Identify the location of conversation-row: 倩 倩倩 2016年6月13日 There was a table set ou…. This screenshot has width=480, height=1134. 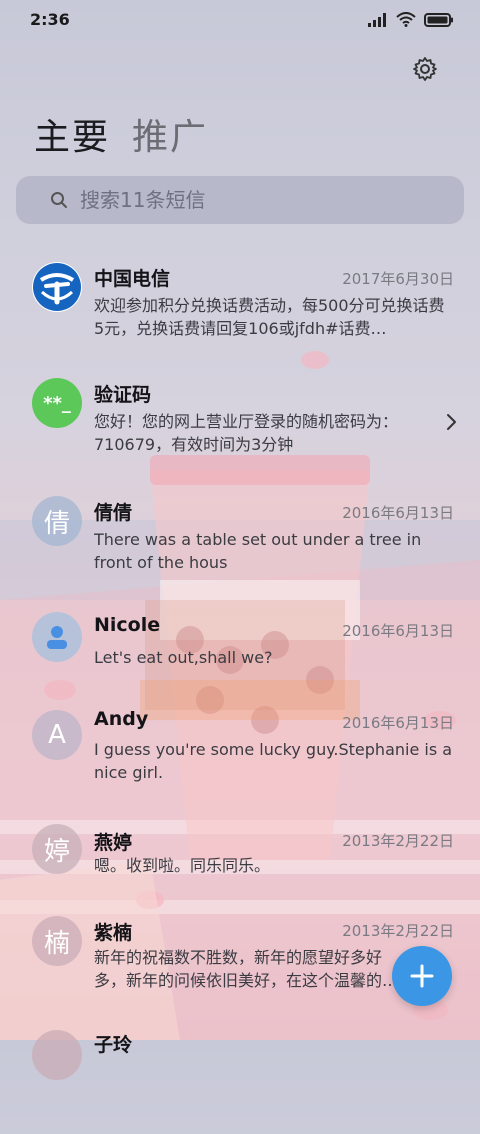
(240, 543).